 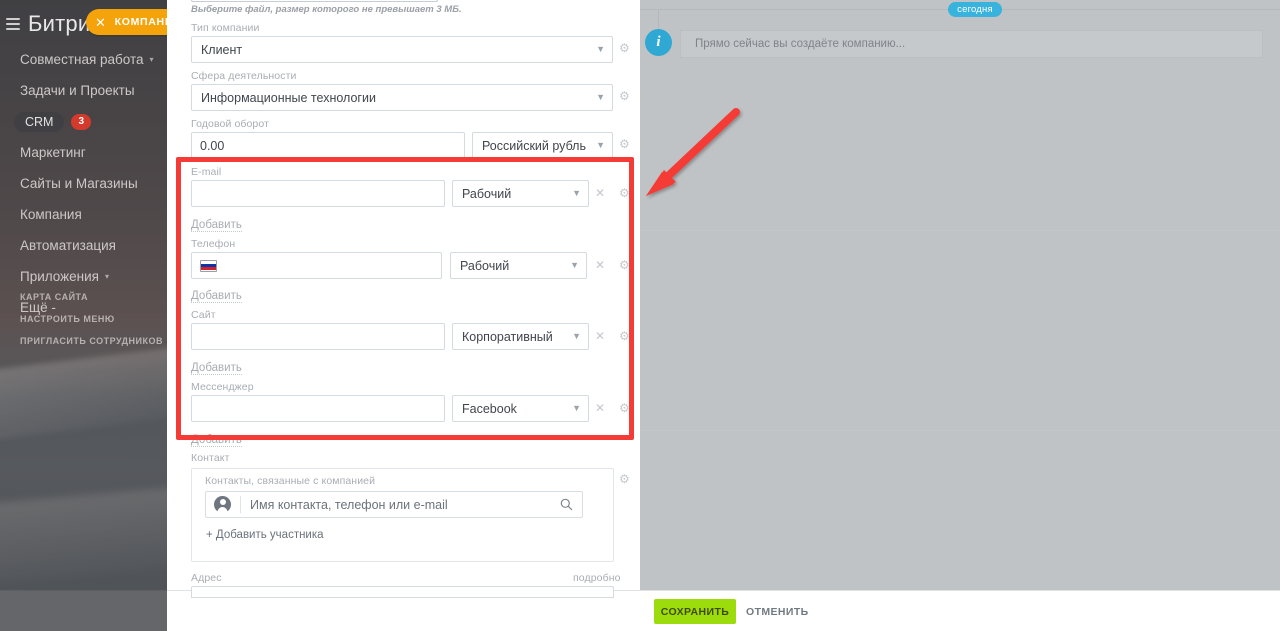 I want to click on sidebar-item-sites-shops: Сайты и Магазины, so click(x=83, y=183).